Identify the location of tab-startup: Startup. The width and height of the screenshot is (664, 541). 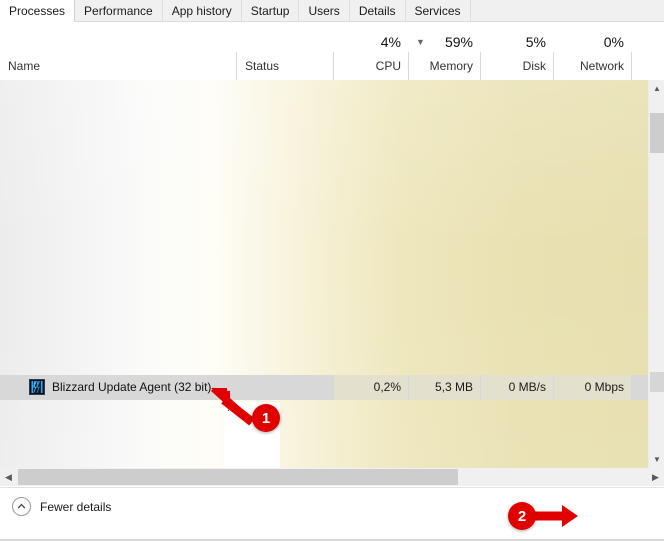
(270, 10).